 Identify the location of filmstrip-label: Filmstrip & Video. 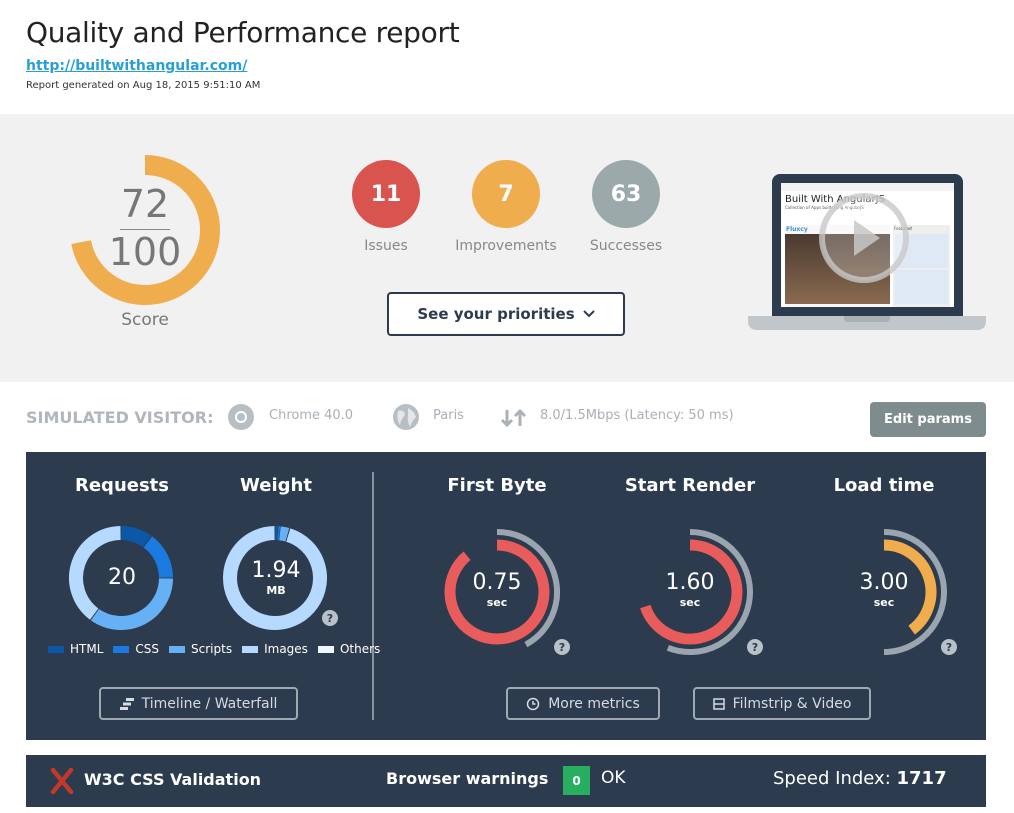
(792, 703).